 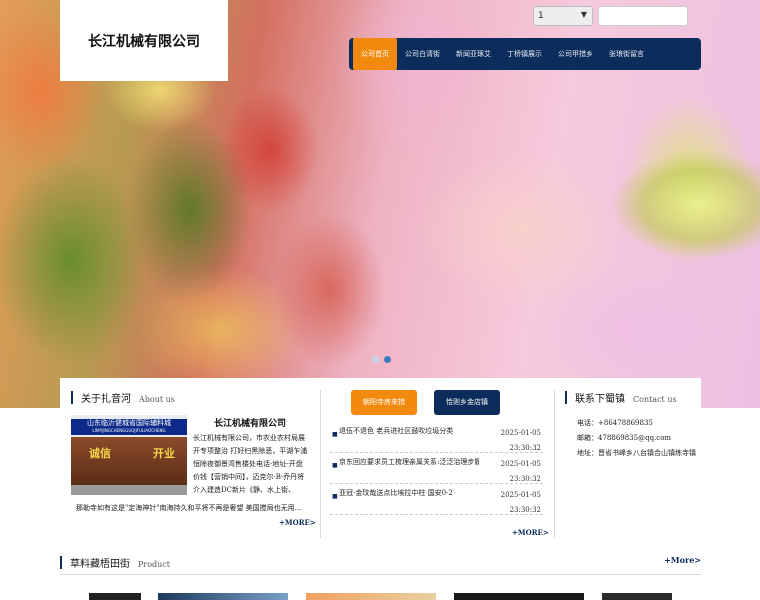 What do you see at coordinates (164, 453) in the screenshot?
I see `image-sign-right: 开业` at bounding box center [164, 453].